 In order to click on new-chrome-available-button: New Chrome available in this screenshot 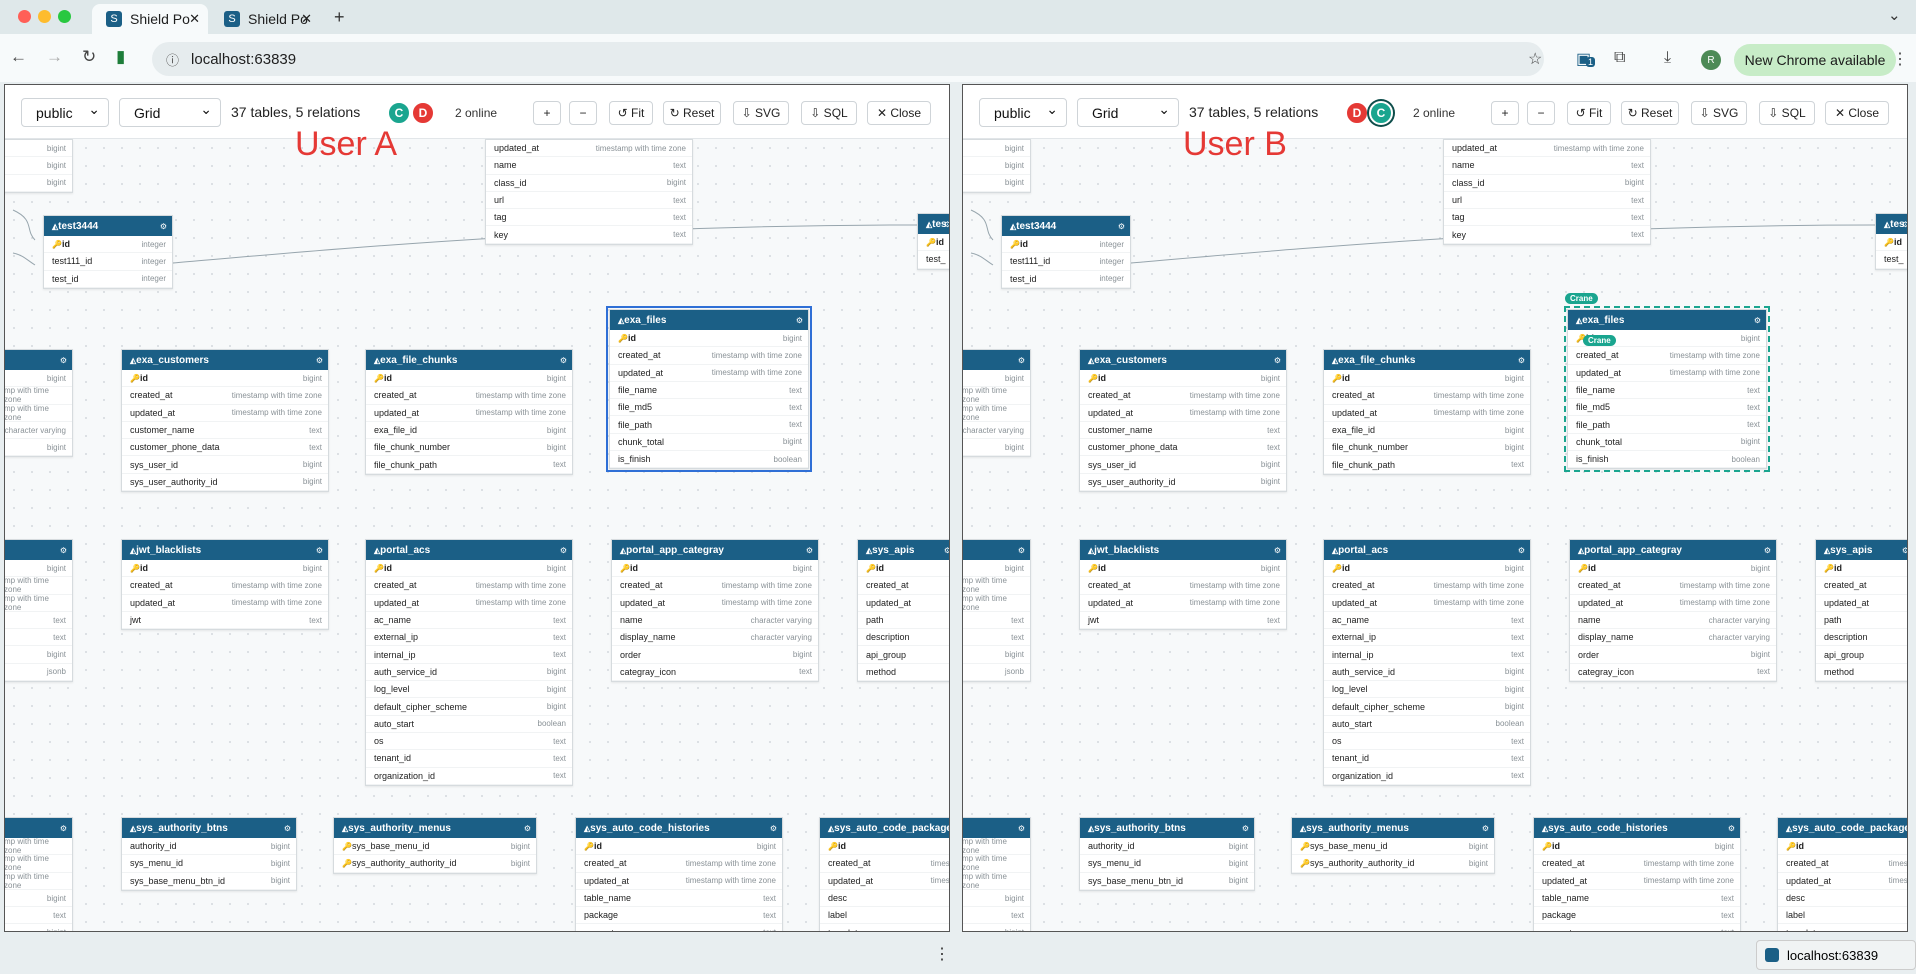, I will do `click(1815, 60)`.